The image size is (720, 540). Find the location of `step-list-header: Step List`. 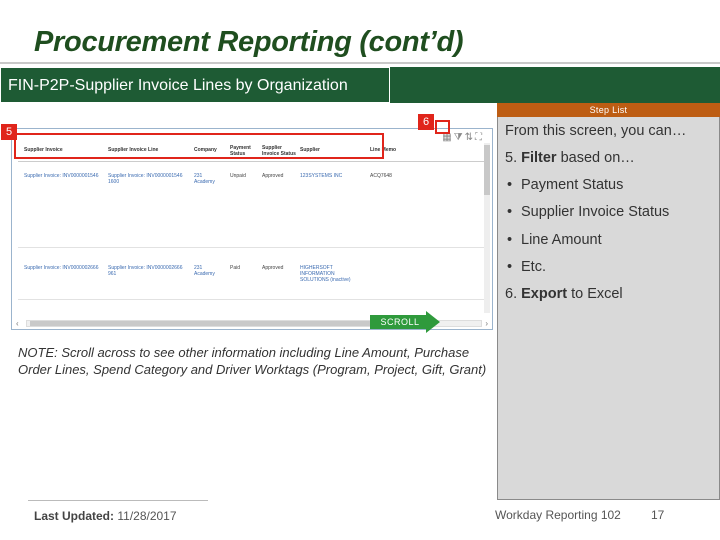

step-list-header: Step List is located at coordinates (608, 110).